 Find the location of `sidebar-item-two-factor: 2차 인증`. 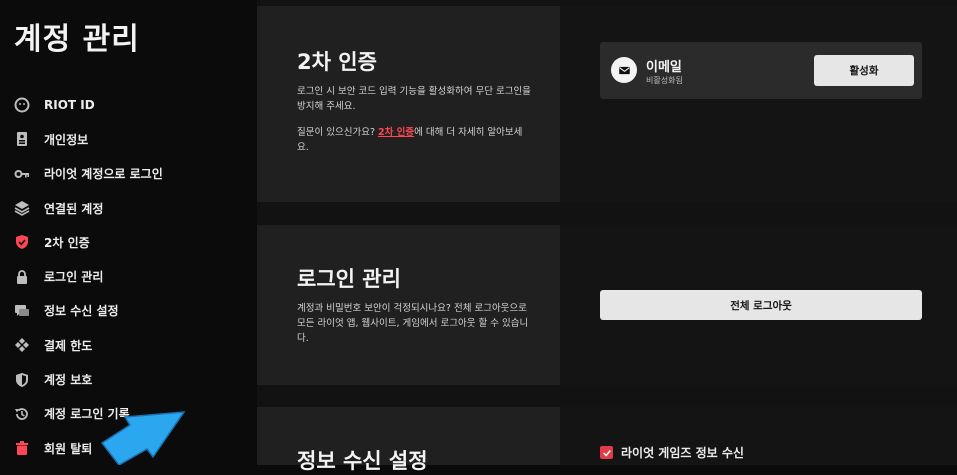

sidebar-item-two-factor: 2차 인증 is located at coordinates (128, 242).